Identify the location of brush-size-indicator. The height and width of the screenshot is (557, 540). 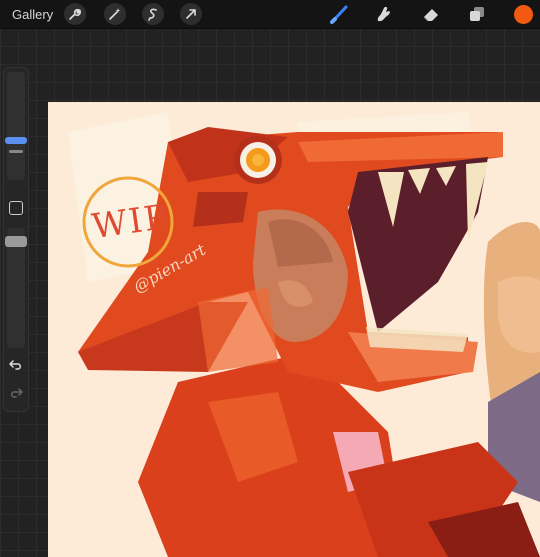
(16, 151).